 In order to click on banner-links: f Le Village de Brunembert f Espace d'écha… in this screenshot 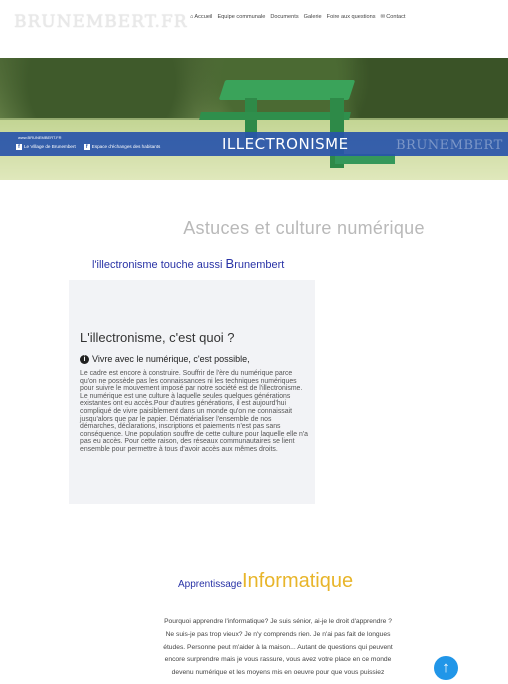, I will do `click(88, 147)`.